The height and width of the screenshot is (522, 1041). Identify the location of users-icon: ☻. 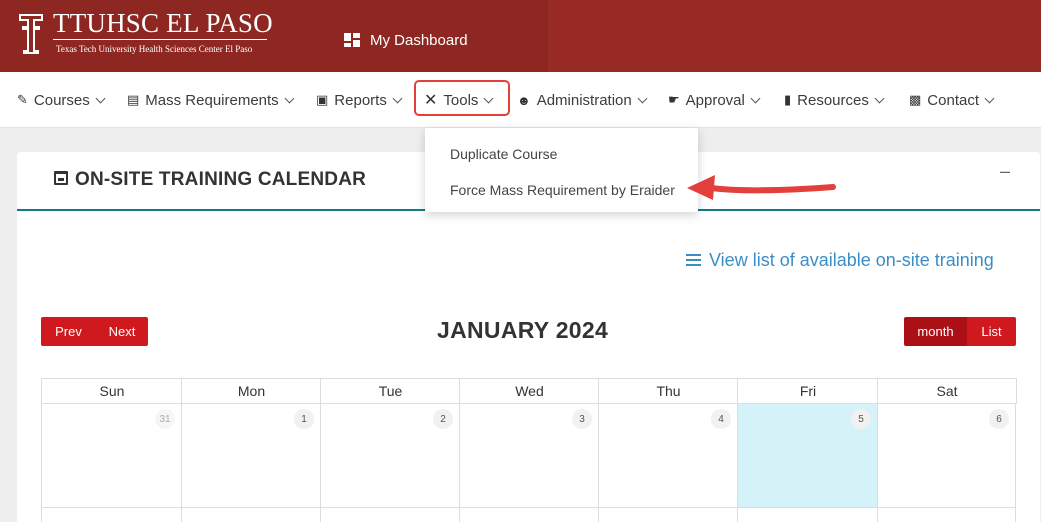
(524, 100).